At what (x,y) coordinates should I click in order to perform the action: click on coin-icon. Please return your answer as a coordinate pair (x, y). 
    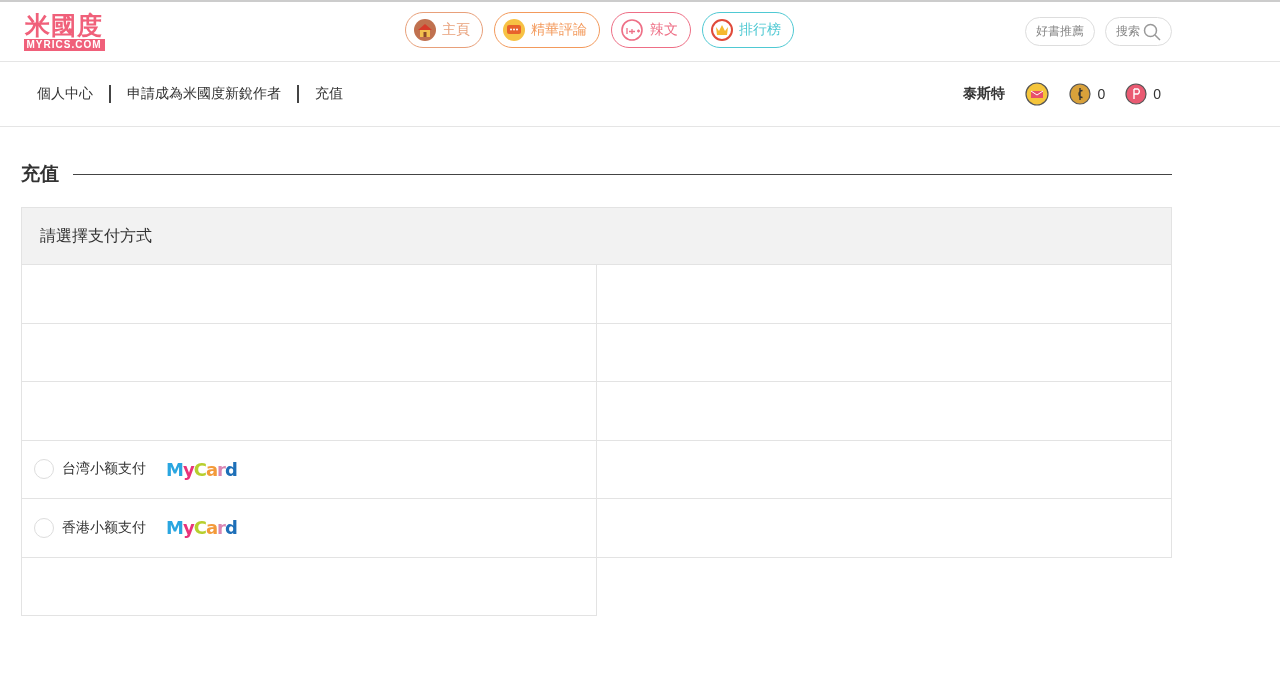
    Looking at the image, I should click on (1080, 94).